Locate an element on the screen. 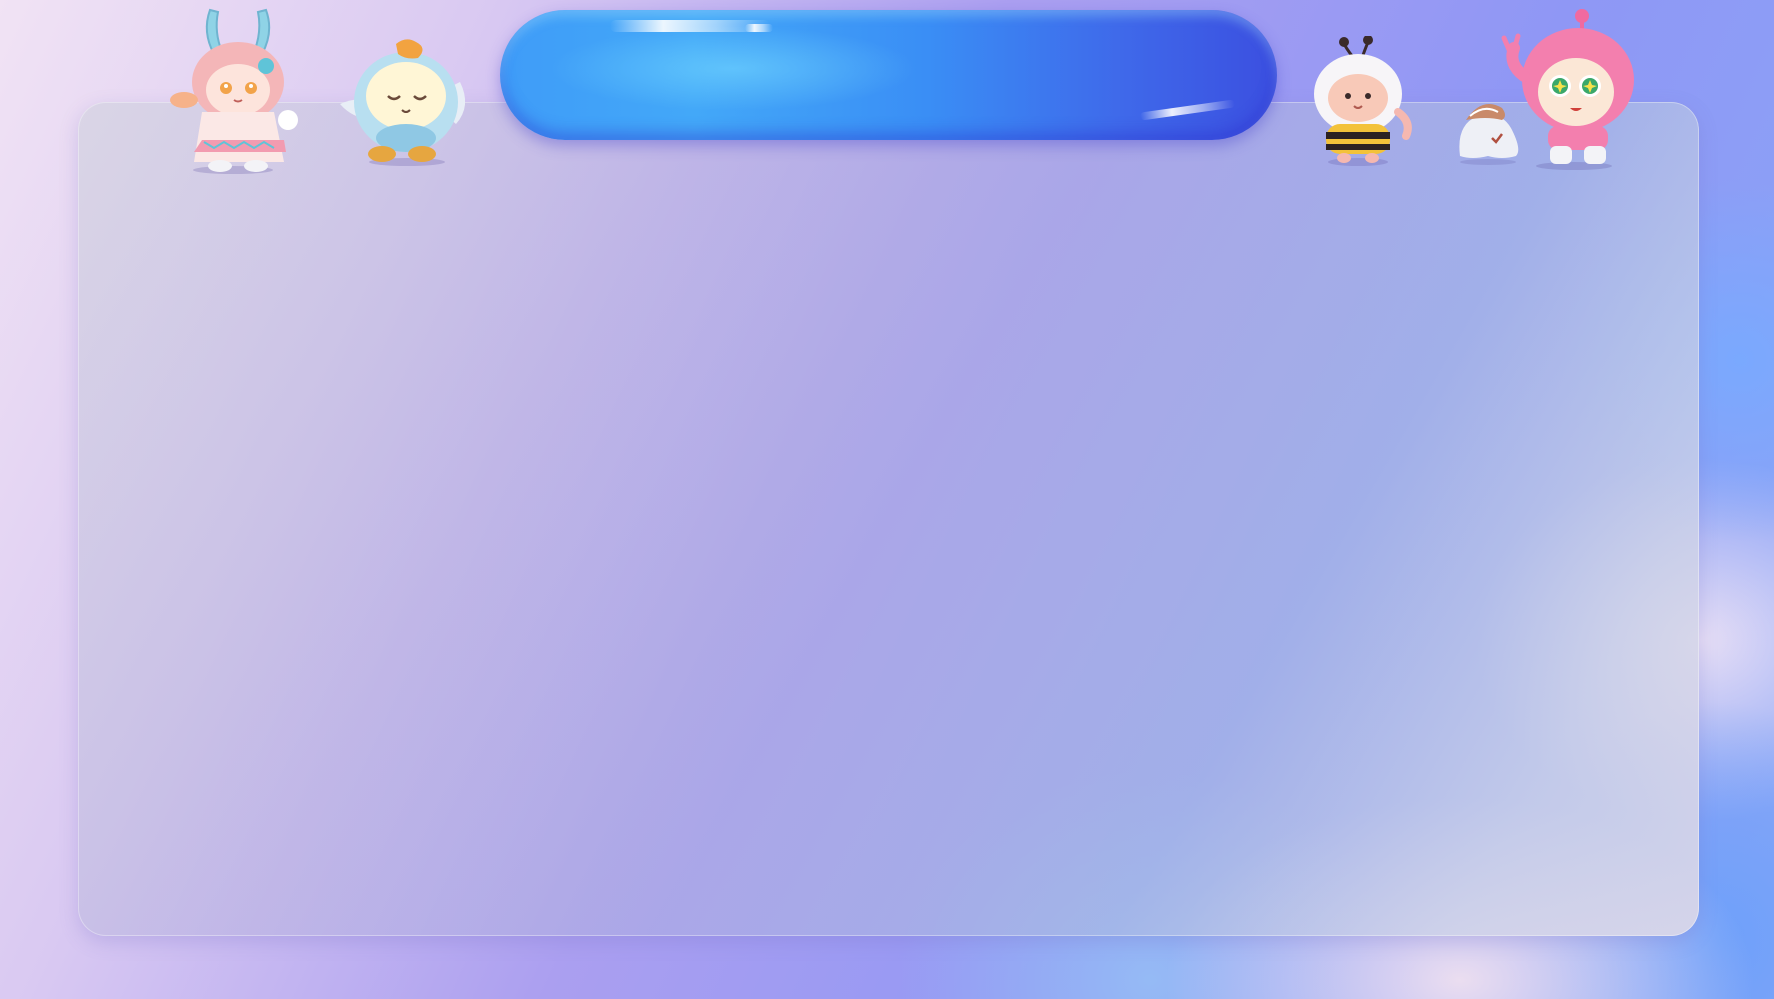 Image resolution: width=1774 pixels, height=999 pixels. pink-hooded-mascot-icon is located at coordinates (1567, 89).